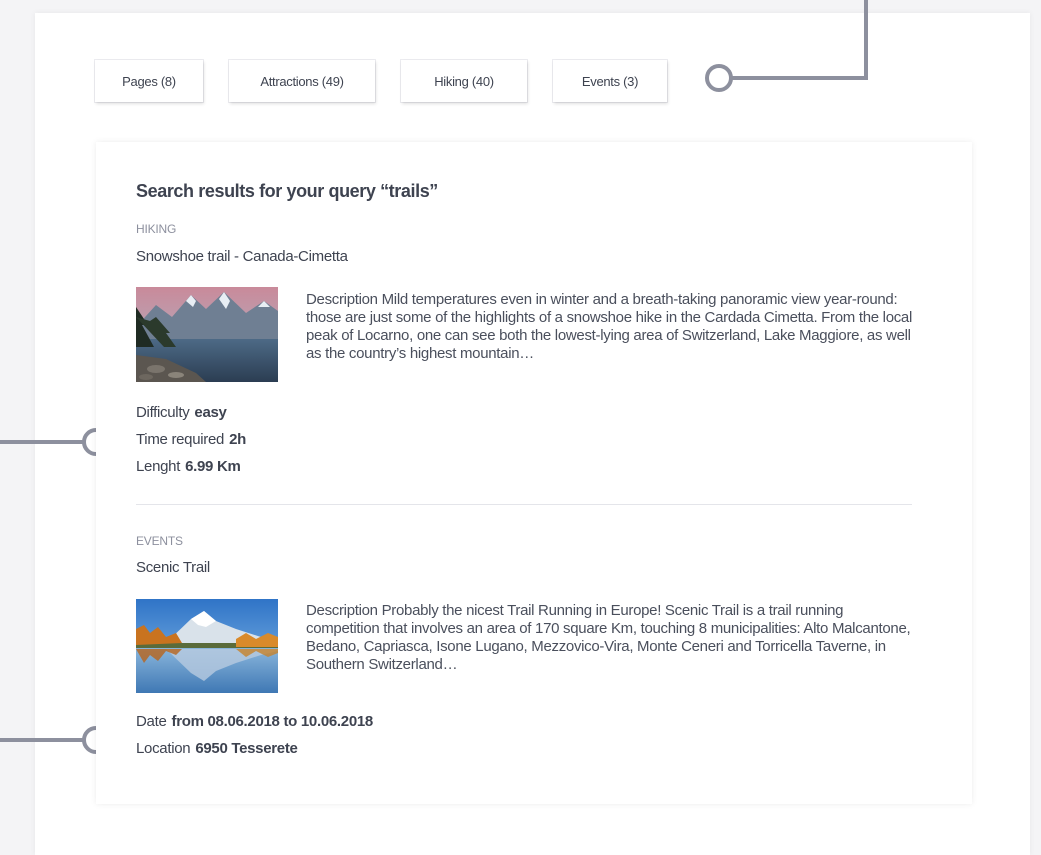 Image resolution: width=1041 pixels, height=855 pixels. What do you see at coordinates (213, 466) in the screenshot?
I see `length-value: 6.99 Km` at bounding box center [213, 466].